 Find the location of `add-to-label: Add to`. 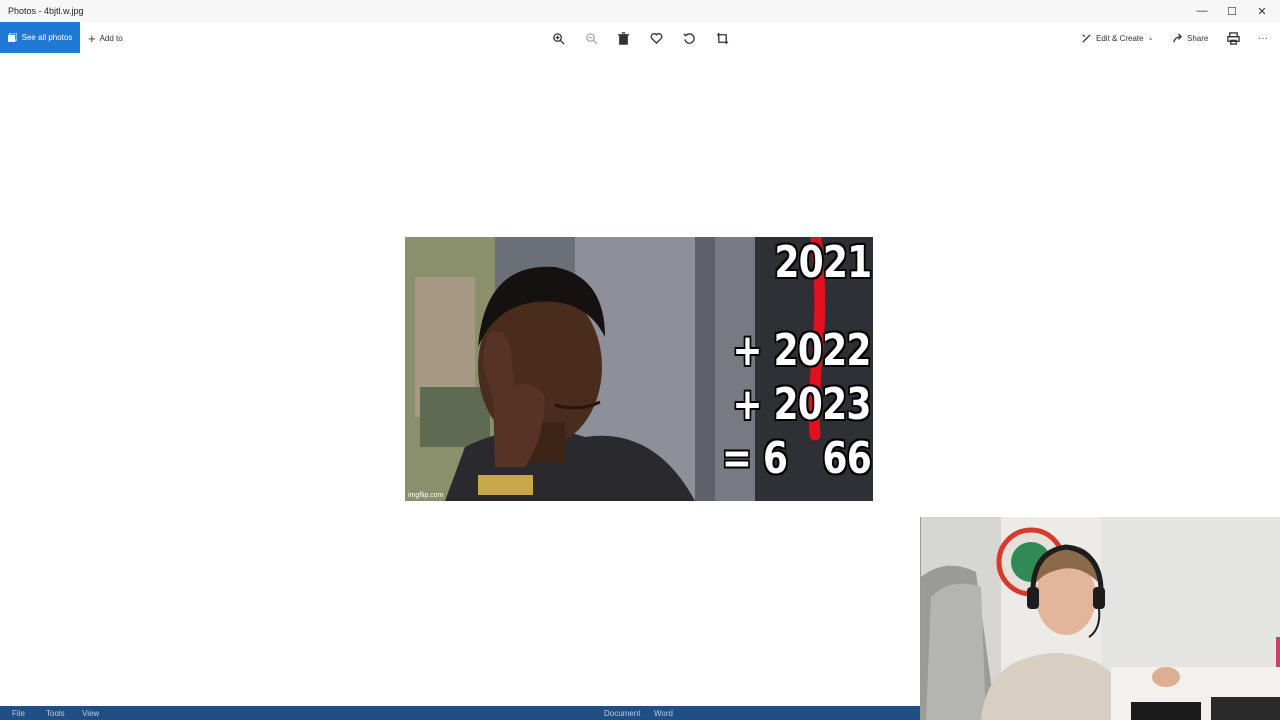

add-to-label: Add to is located at coordinates (111, 38).